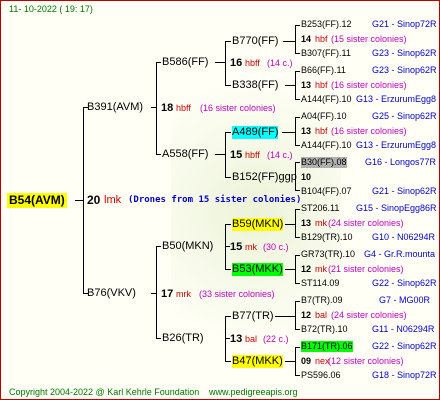 The image size is (440, 400). What do you see at coordinates (326, 24) in the screenshot?
I see `gen4-queen-1: B253(FF).12` at bounding box center [326, 24].